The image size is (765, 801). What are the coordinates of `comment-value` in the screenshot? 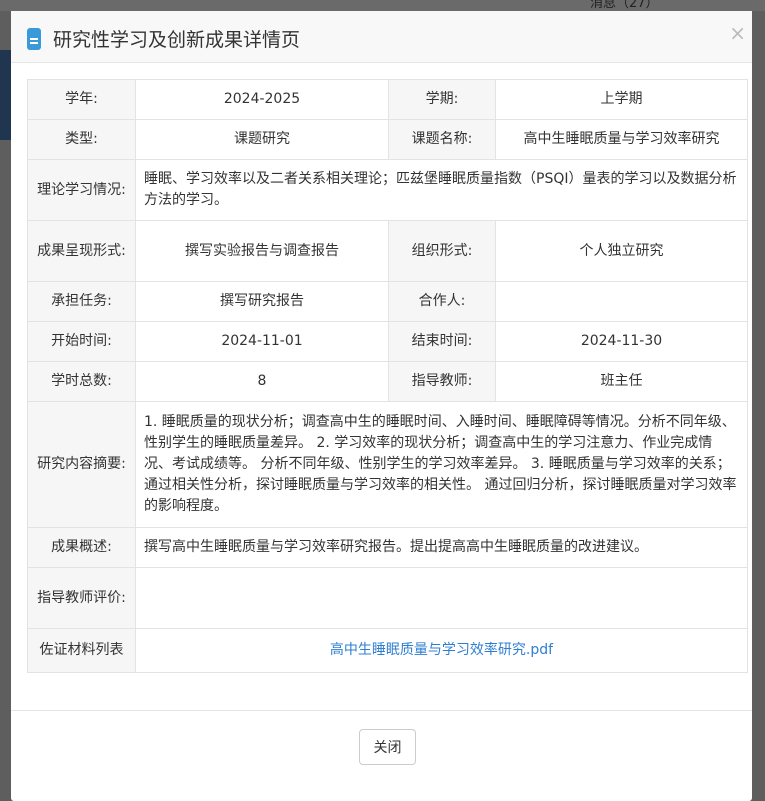 It's located at (441, 598).